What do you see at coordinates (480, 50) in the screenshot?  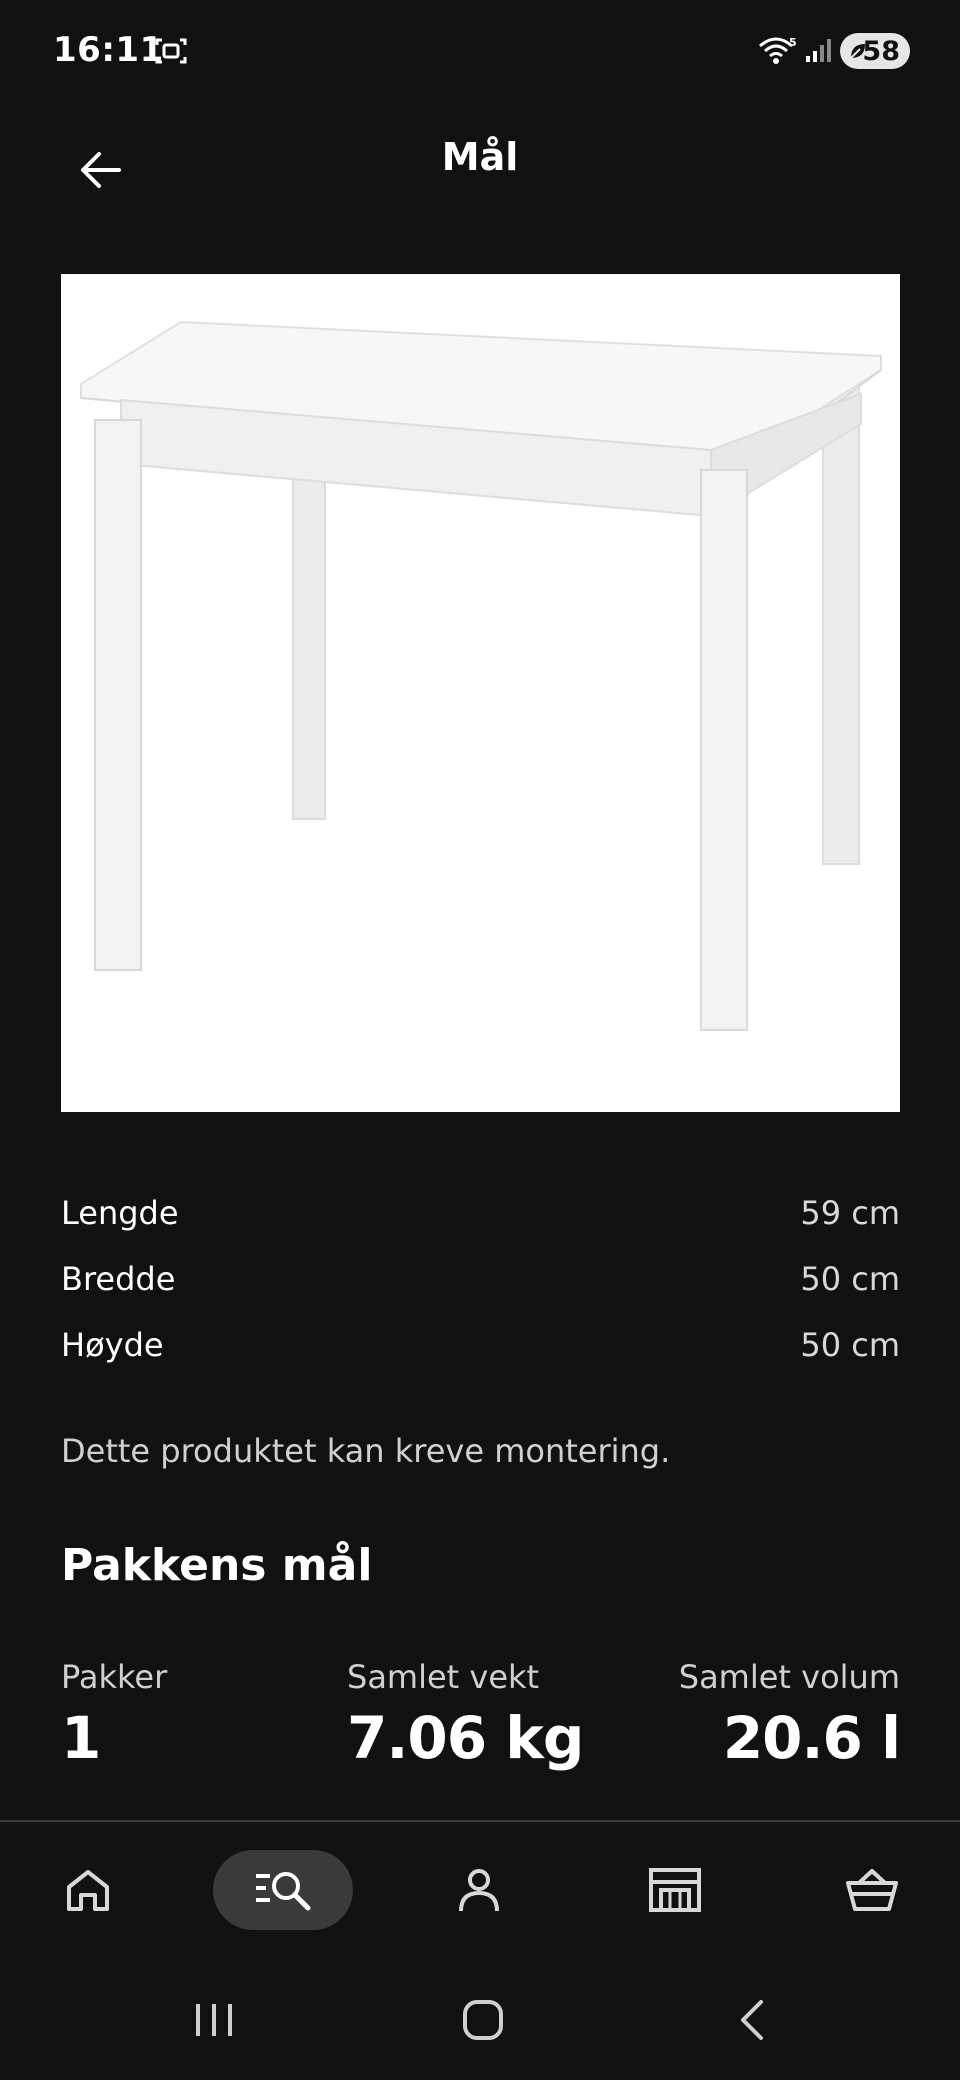 I see `status-bar: 16:11 5 58` at bounding box center [480, 50].